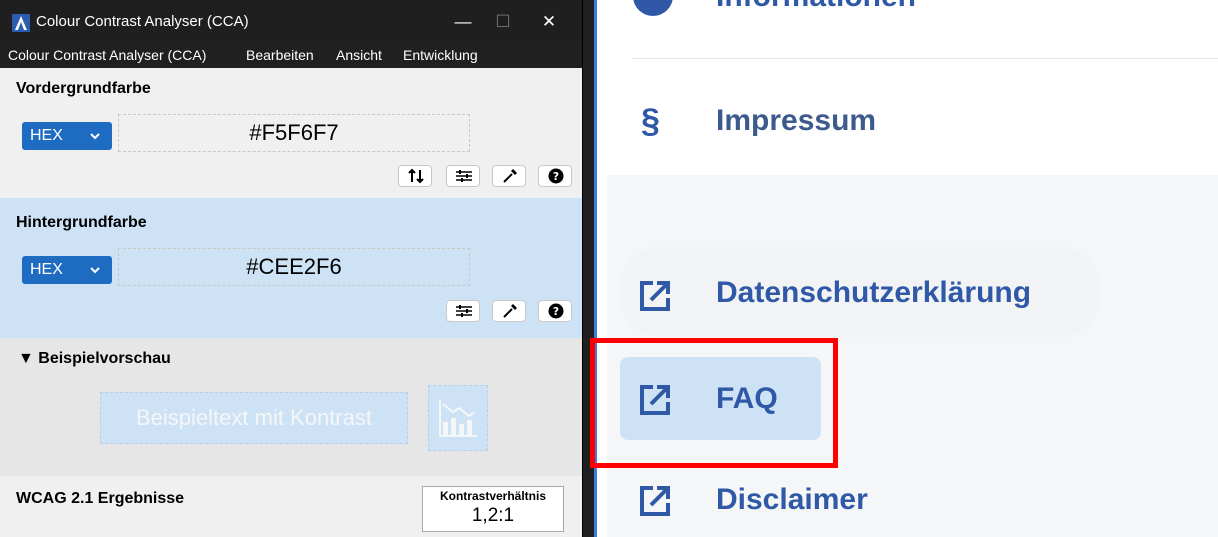 Image resolution: width=1218 pixels, height=537 pixels. Describe the element at coordinates (100, 498) in the screenshot. I see `results-title: WCAG 2.1 Ergebnisse` at that location.